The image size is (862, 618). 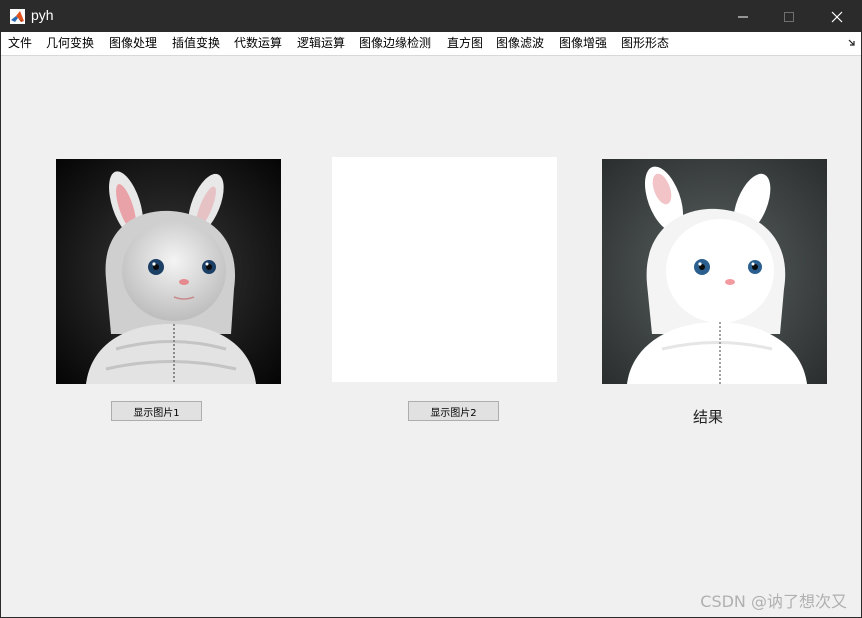 What do you see at coordinates (645, 43) in the screenshot?
I see `menu-morphology: 图形形态` at bounding box center [645, 43].